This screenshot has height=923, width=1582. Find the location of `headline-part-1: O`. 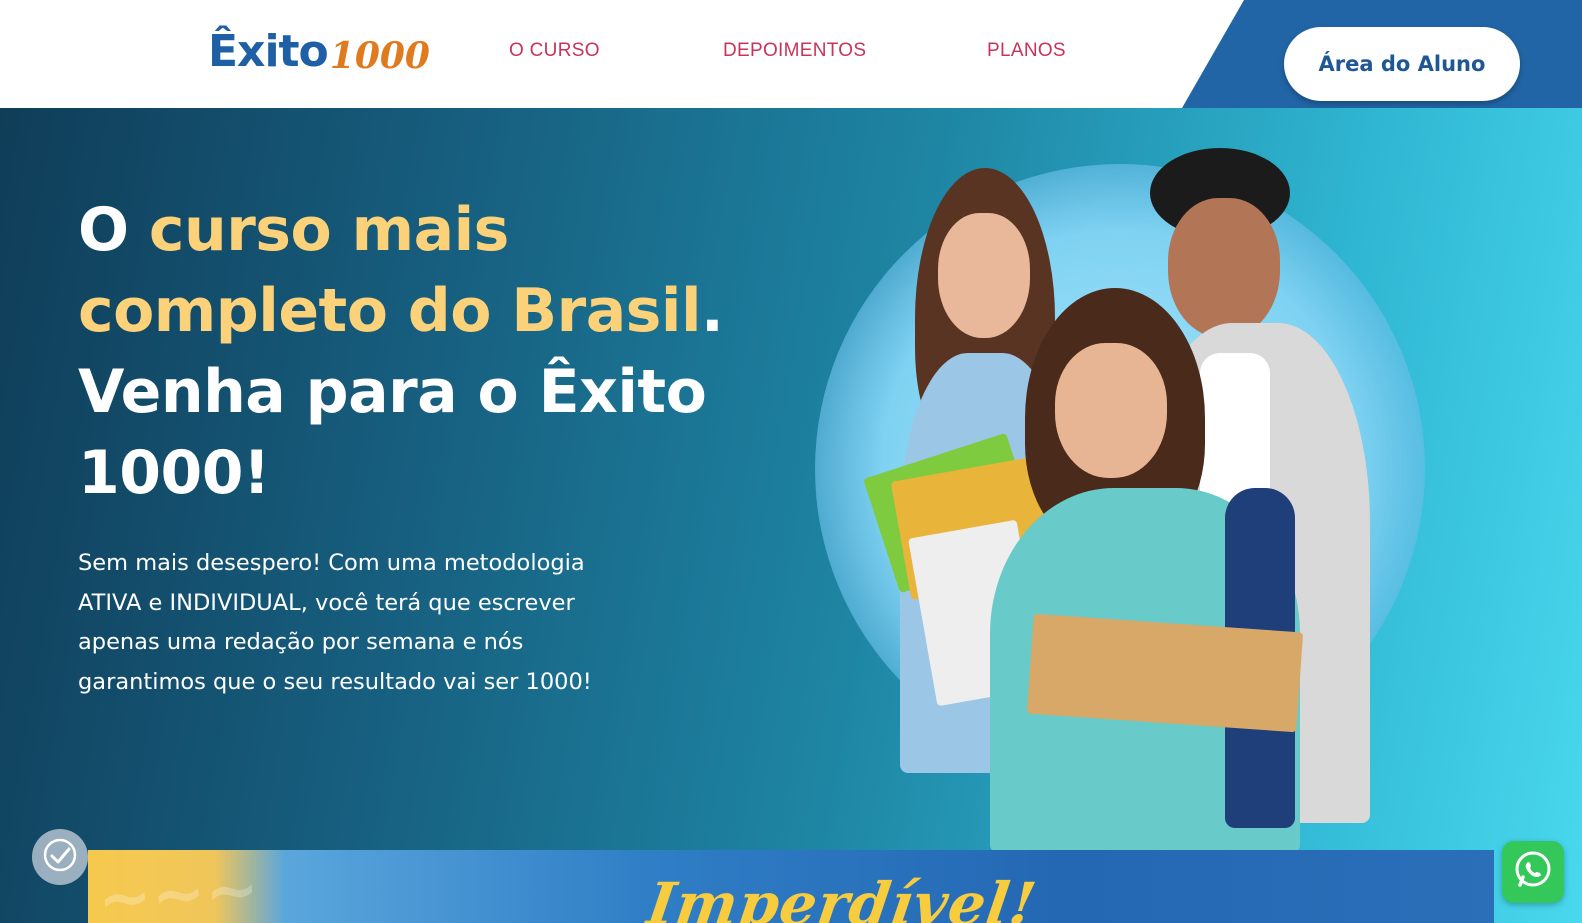

headline-part-1: O is located at coordinates (113, 230).